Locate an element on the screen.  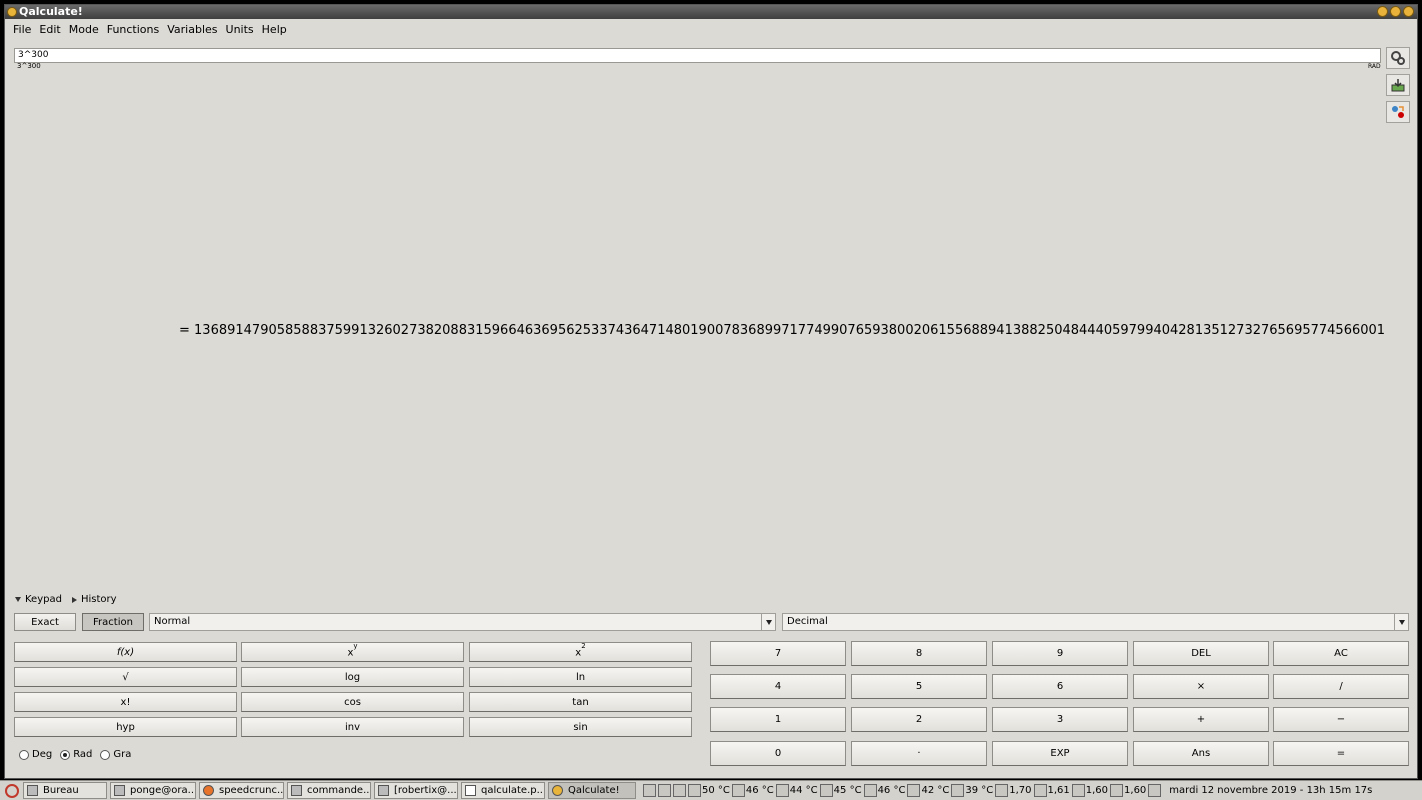
key-1: 1 is located at coordinates (778, 719).